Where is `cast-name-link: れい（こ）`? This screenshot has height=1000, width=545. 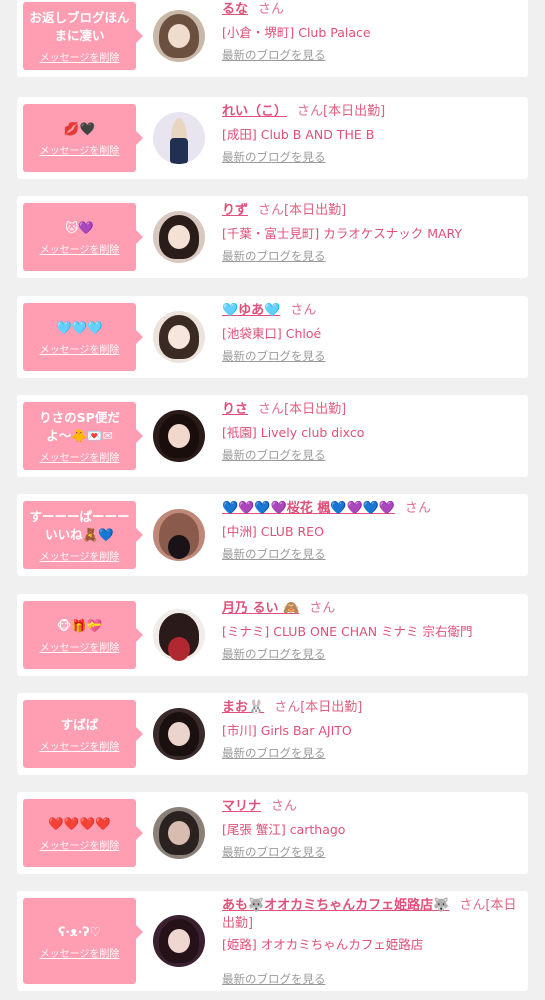 cast-name-link: れい（こ） is located at coordinates (254, 111).